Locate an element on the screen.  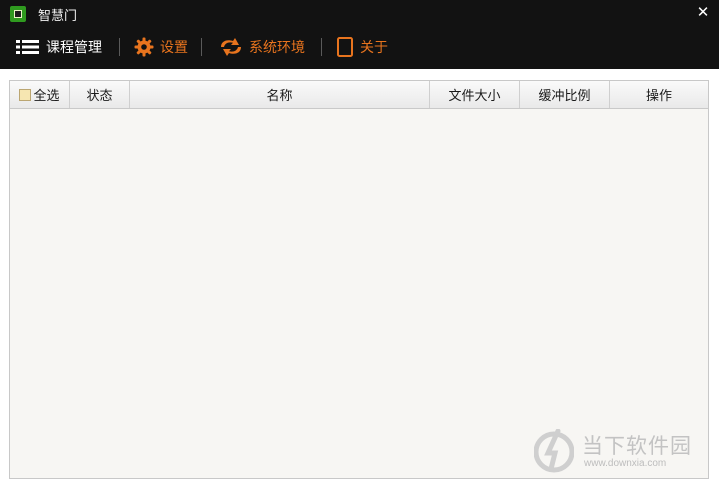
main-toolbar: 课程管理 设置 系统环境 关于 is located at coordinates (359, 48).